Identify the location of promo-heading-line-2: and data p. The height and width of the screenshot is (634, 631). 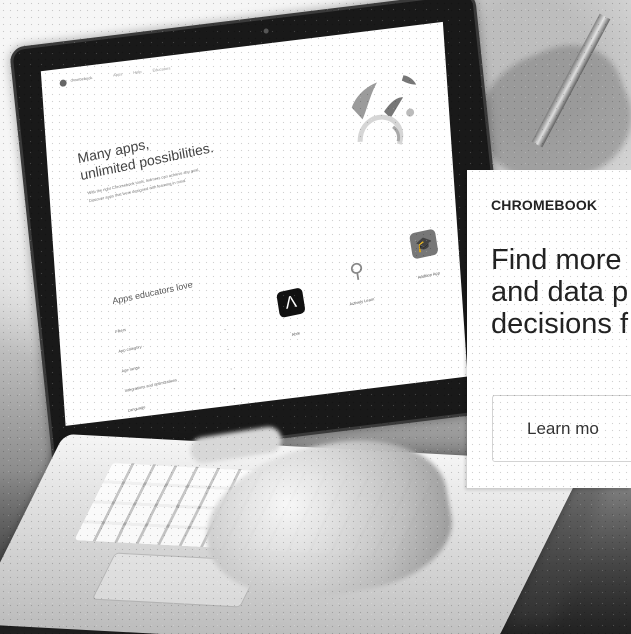
(560, 292).